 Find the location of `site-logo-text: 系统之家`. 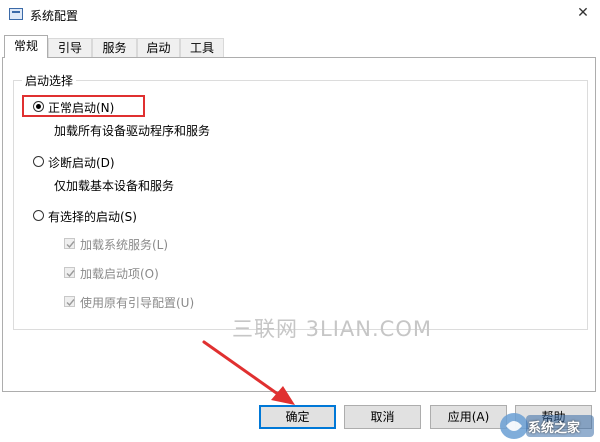

site-logo-text: 系统之家 is located at coordinates (554, 428).